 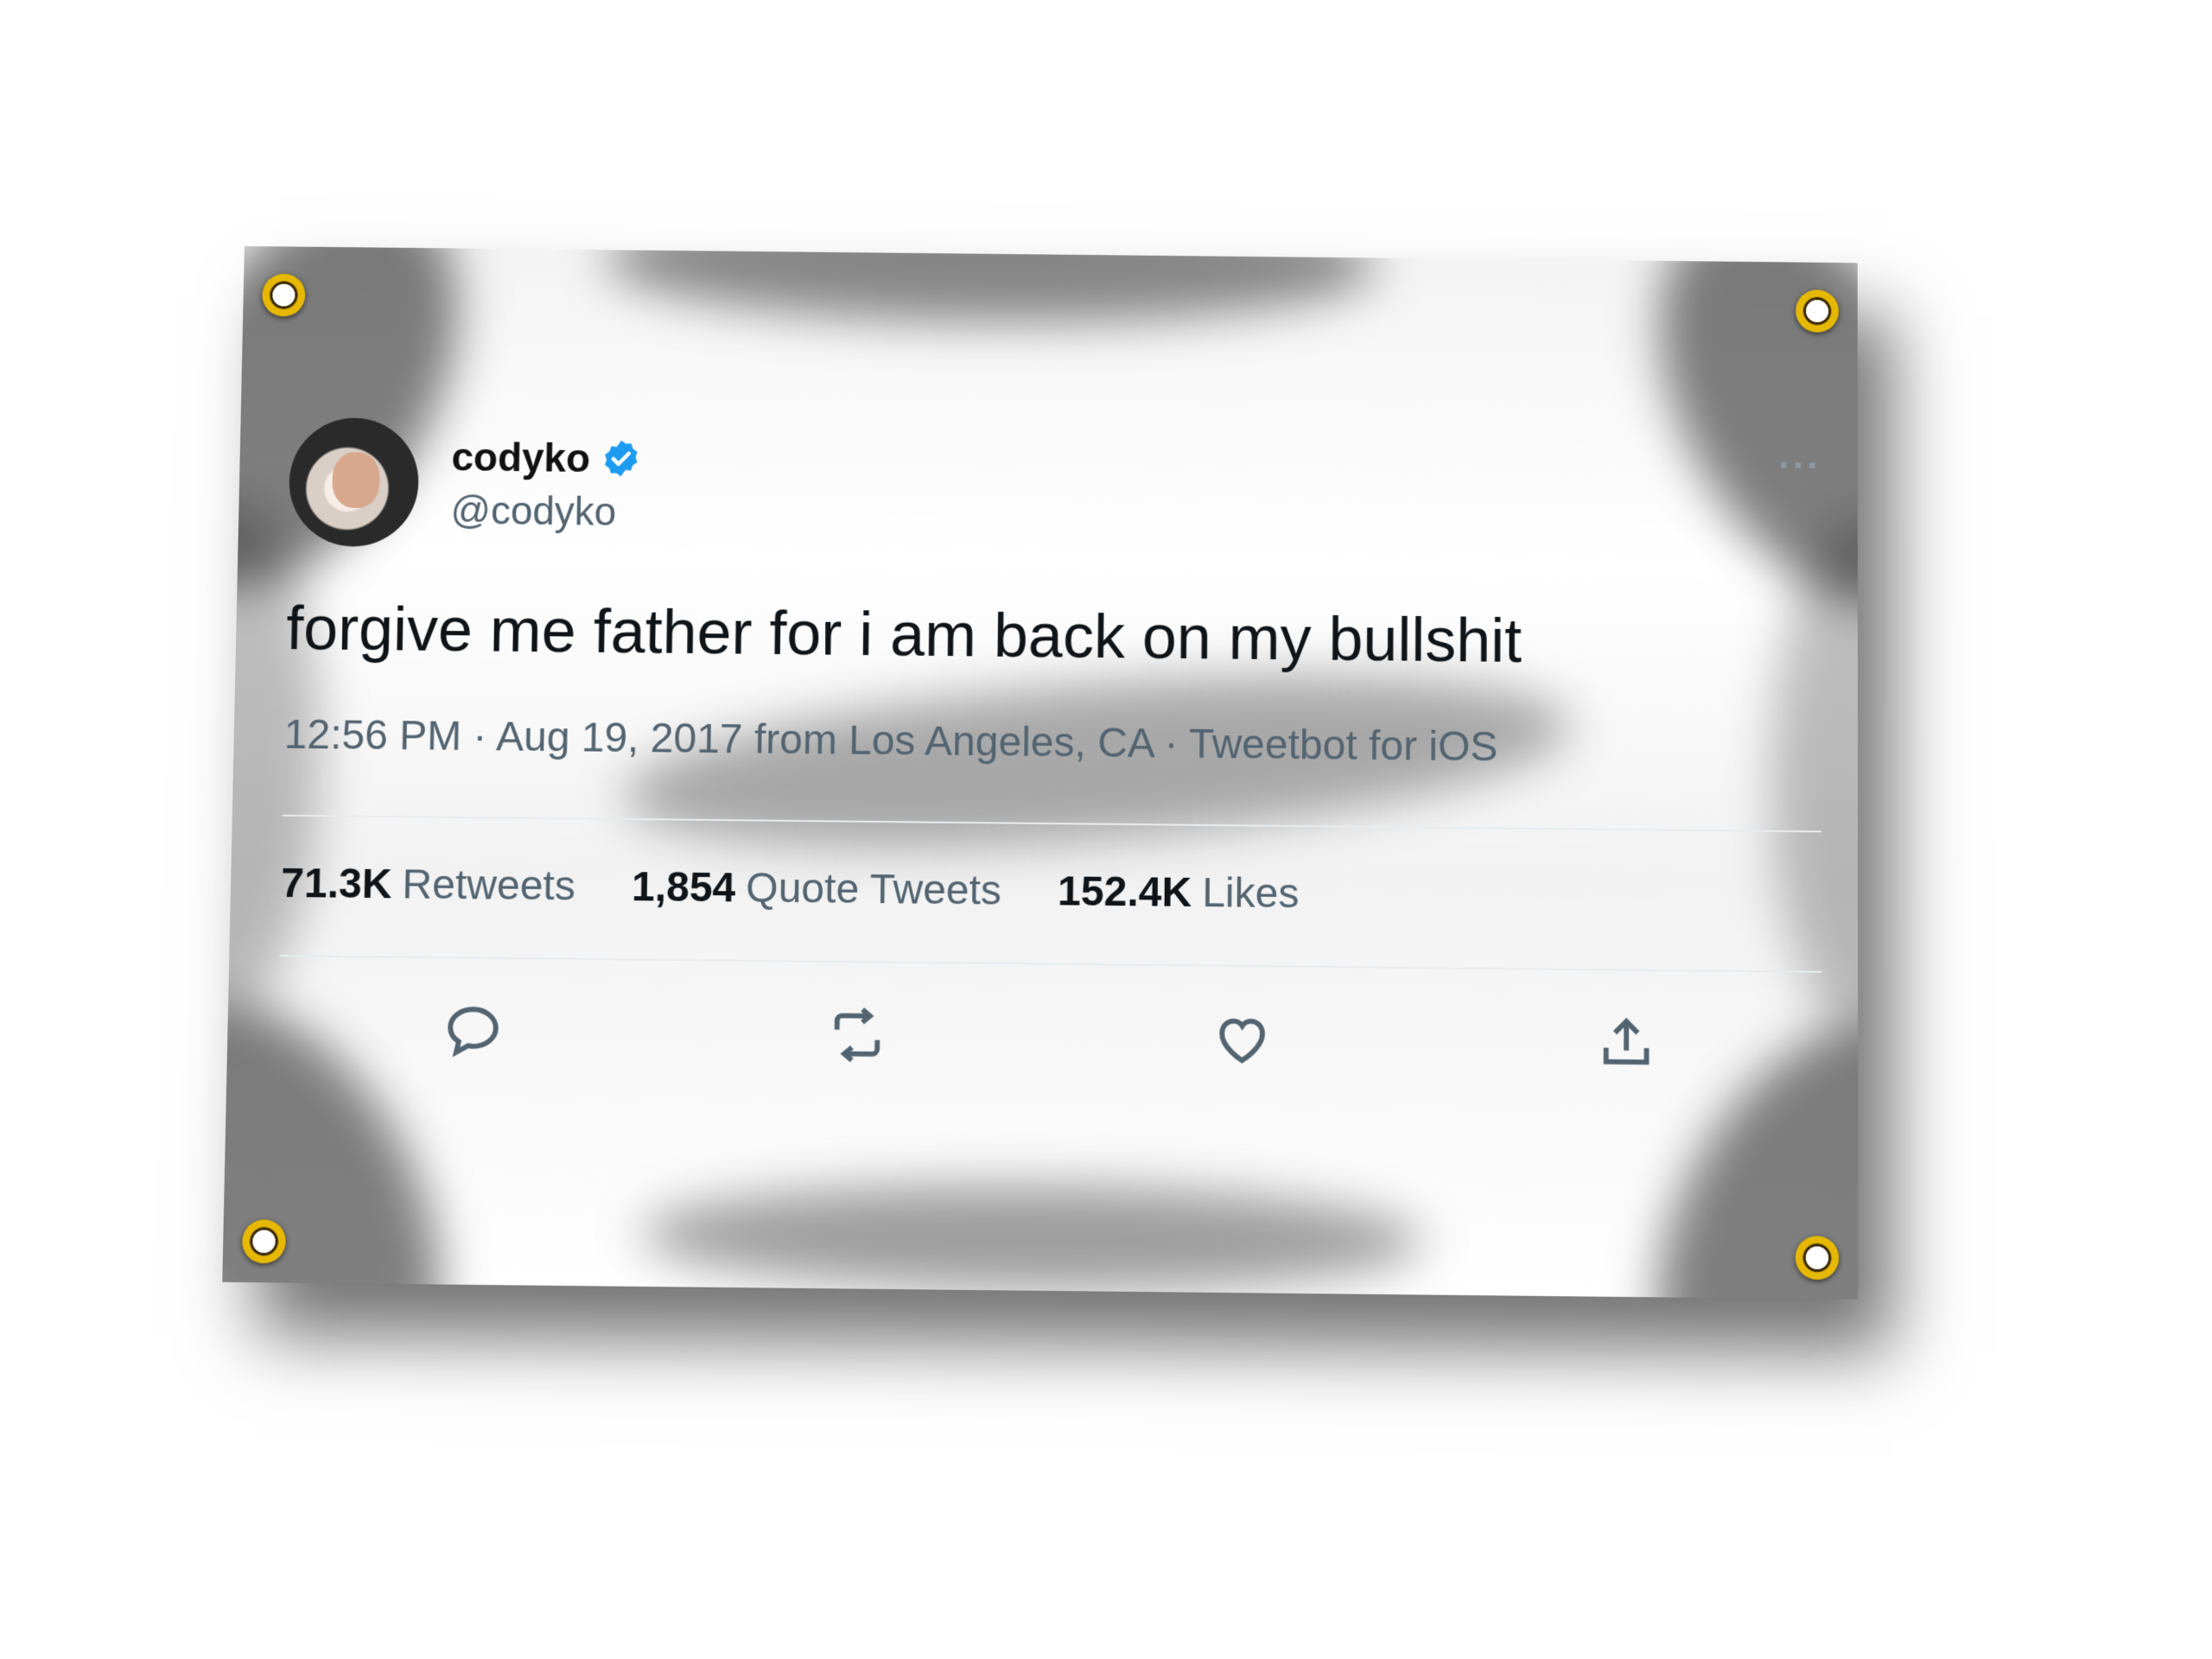 I want to click on stat-label: Retweets, so click(x=488, y=885).